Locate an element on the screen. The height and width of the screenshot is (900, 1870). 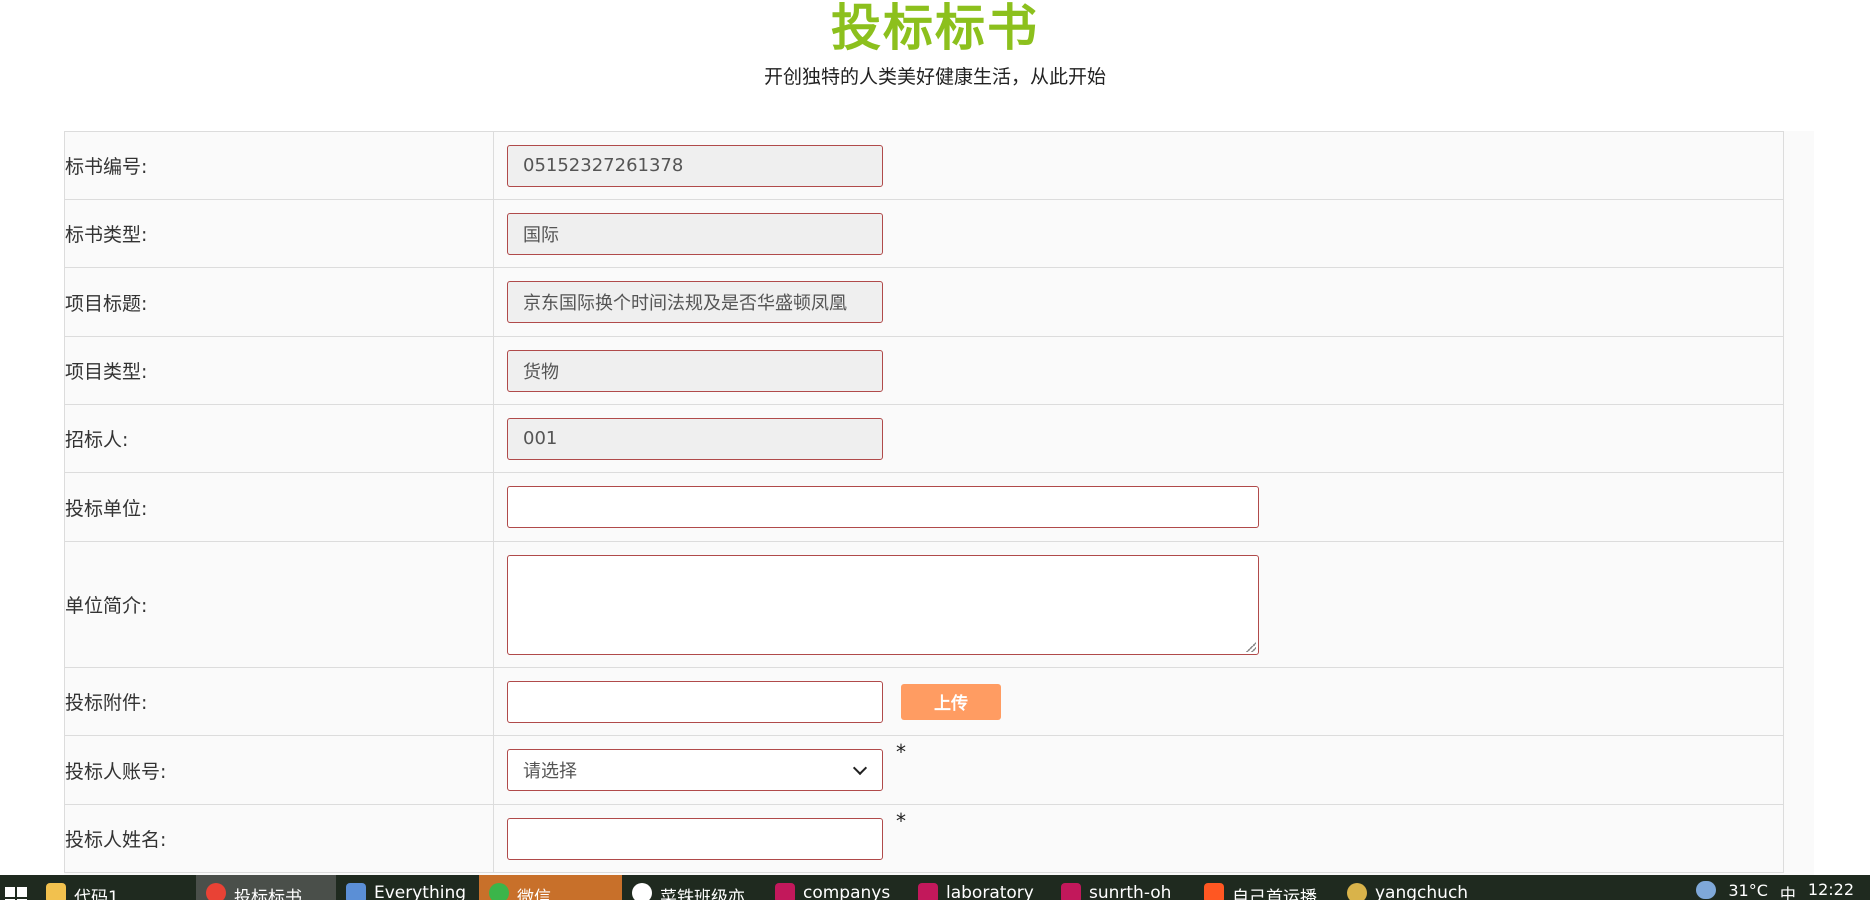
form-row-bid-type: 标书类型: 国际 is located at coordinates (924, 234).